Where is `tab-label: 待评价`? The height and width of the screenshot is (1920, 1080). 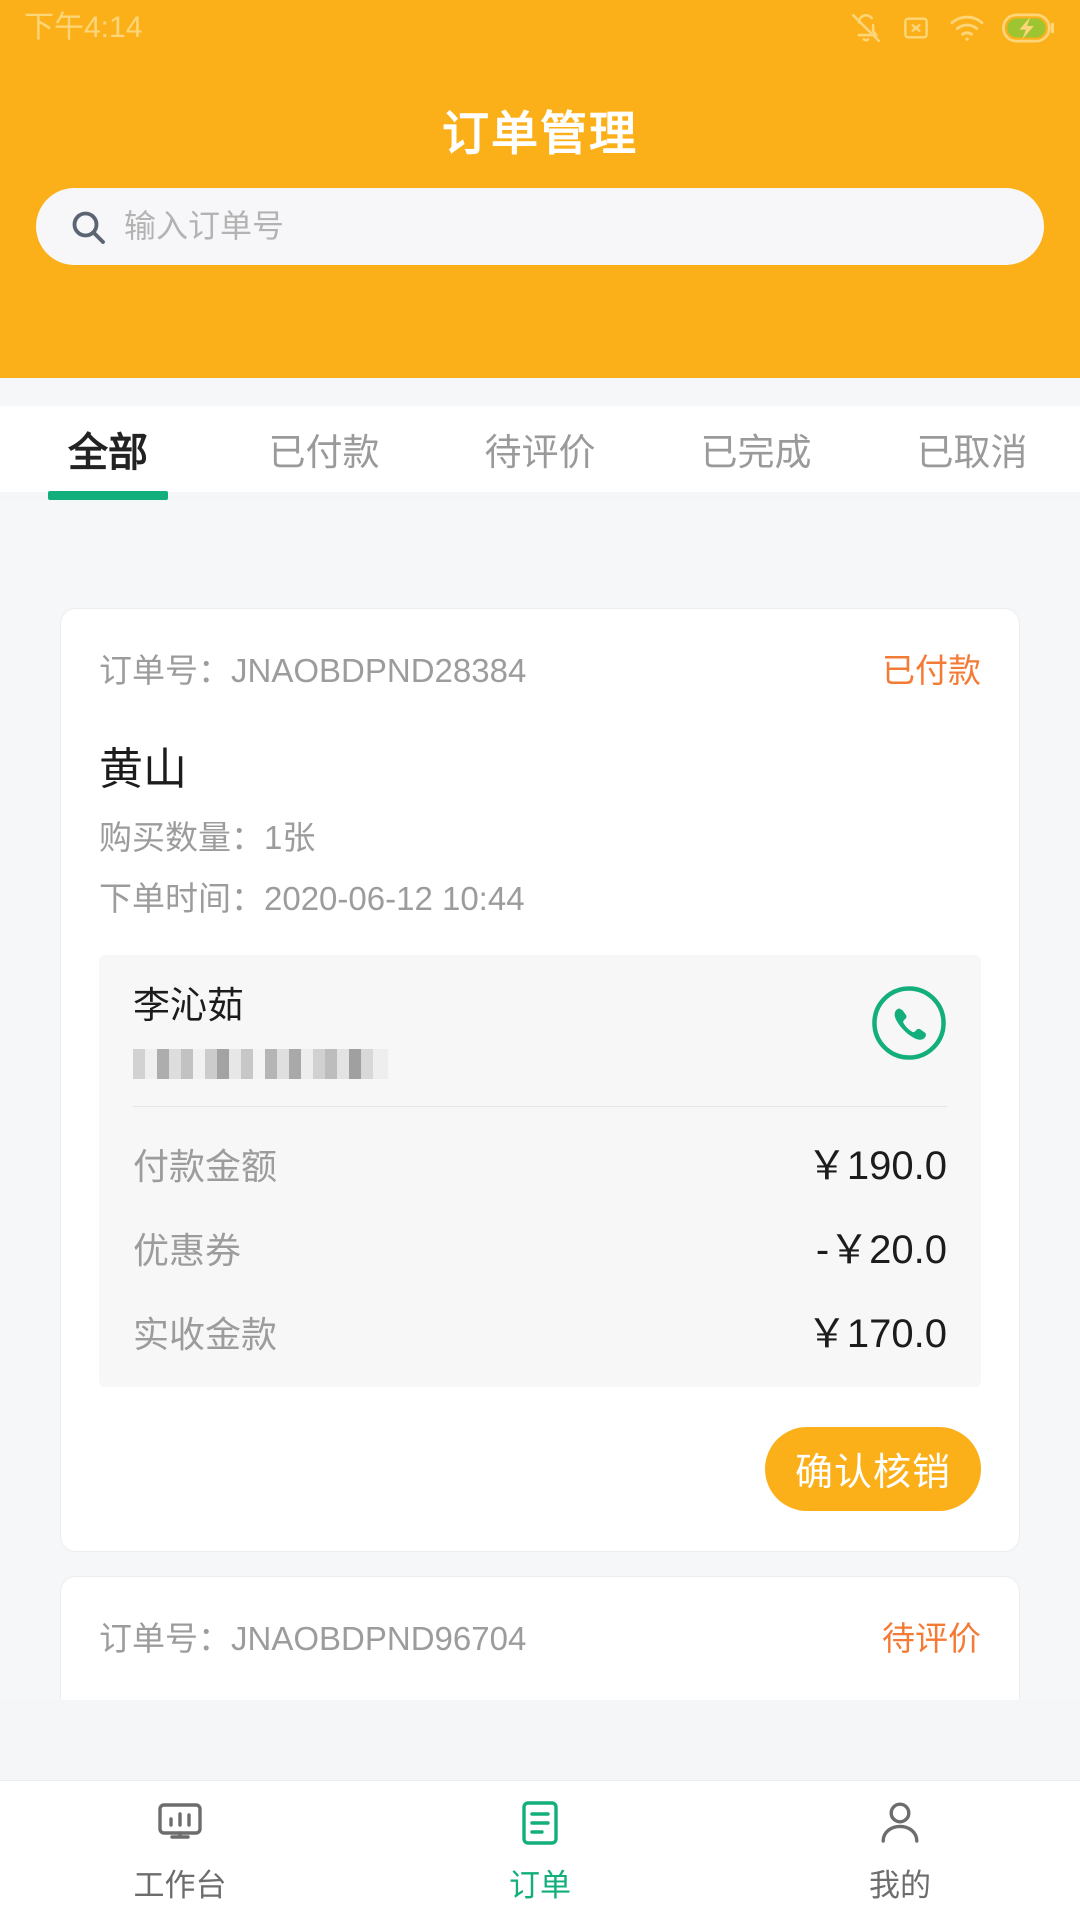
tab-label: 待评价 is located at coordinates (540, 452).